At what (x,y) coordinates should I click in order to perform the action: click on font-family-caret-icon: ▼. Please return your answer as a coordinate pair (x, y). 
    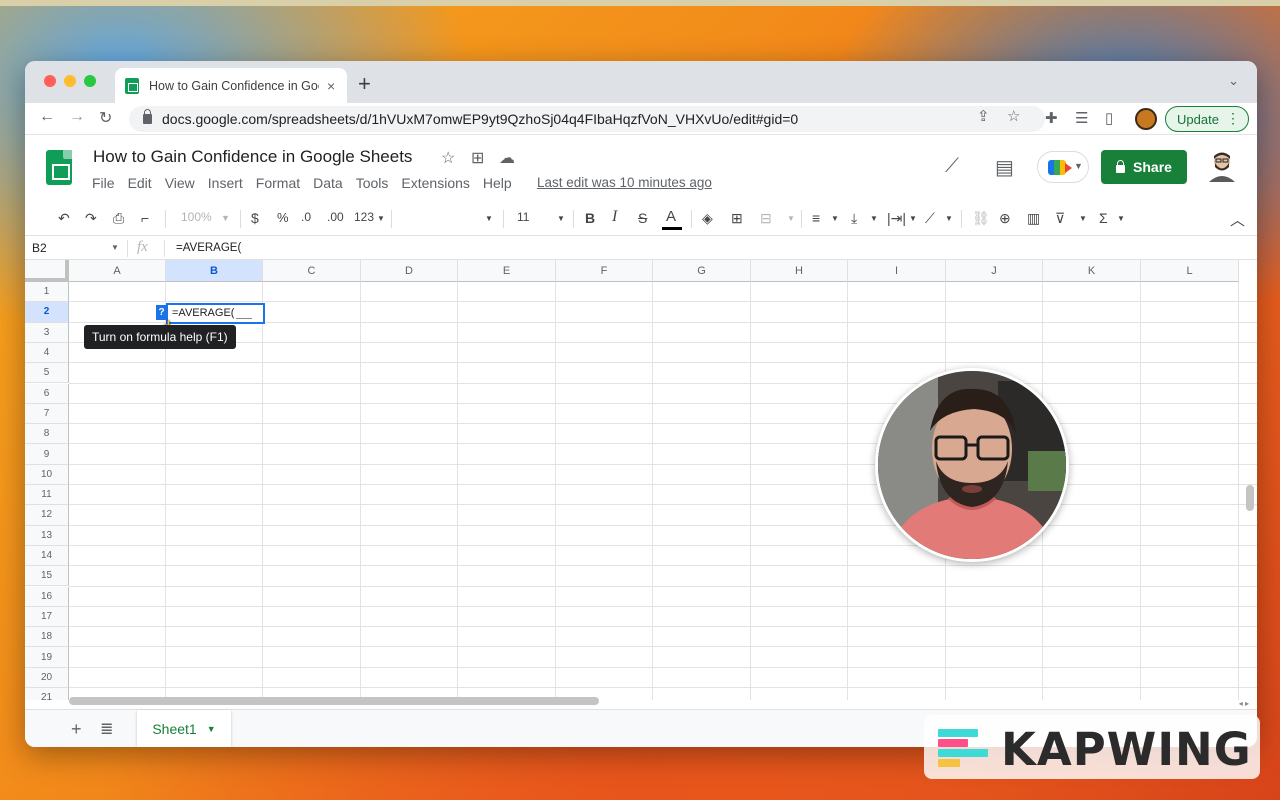
    Looking at the image, I should click on (489, 218).